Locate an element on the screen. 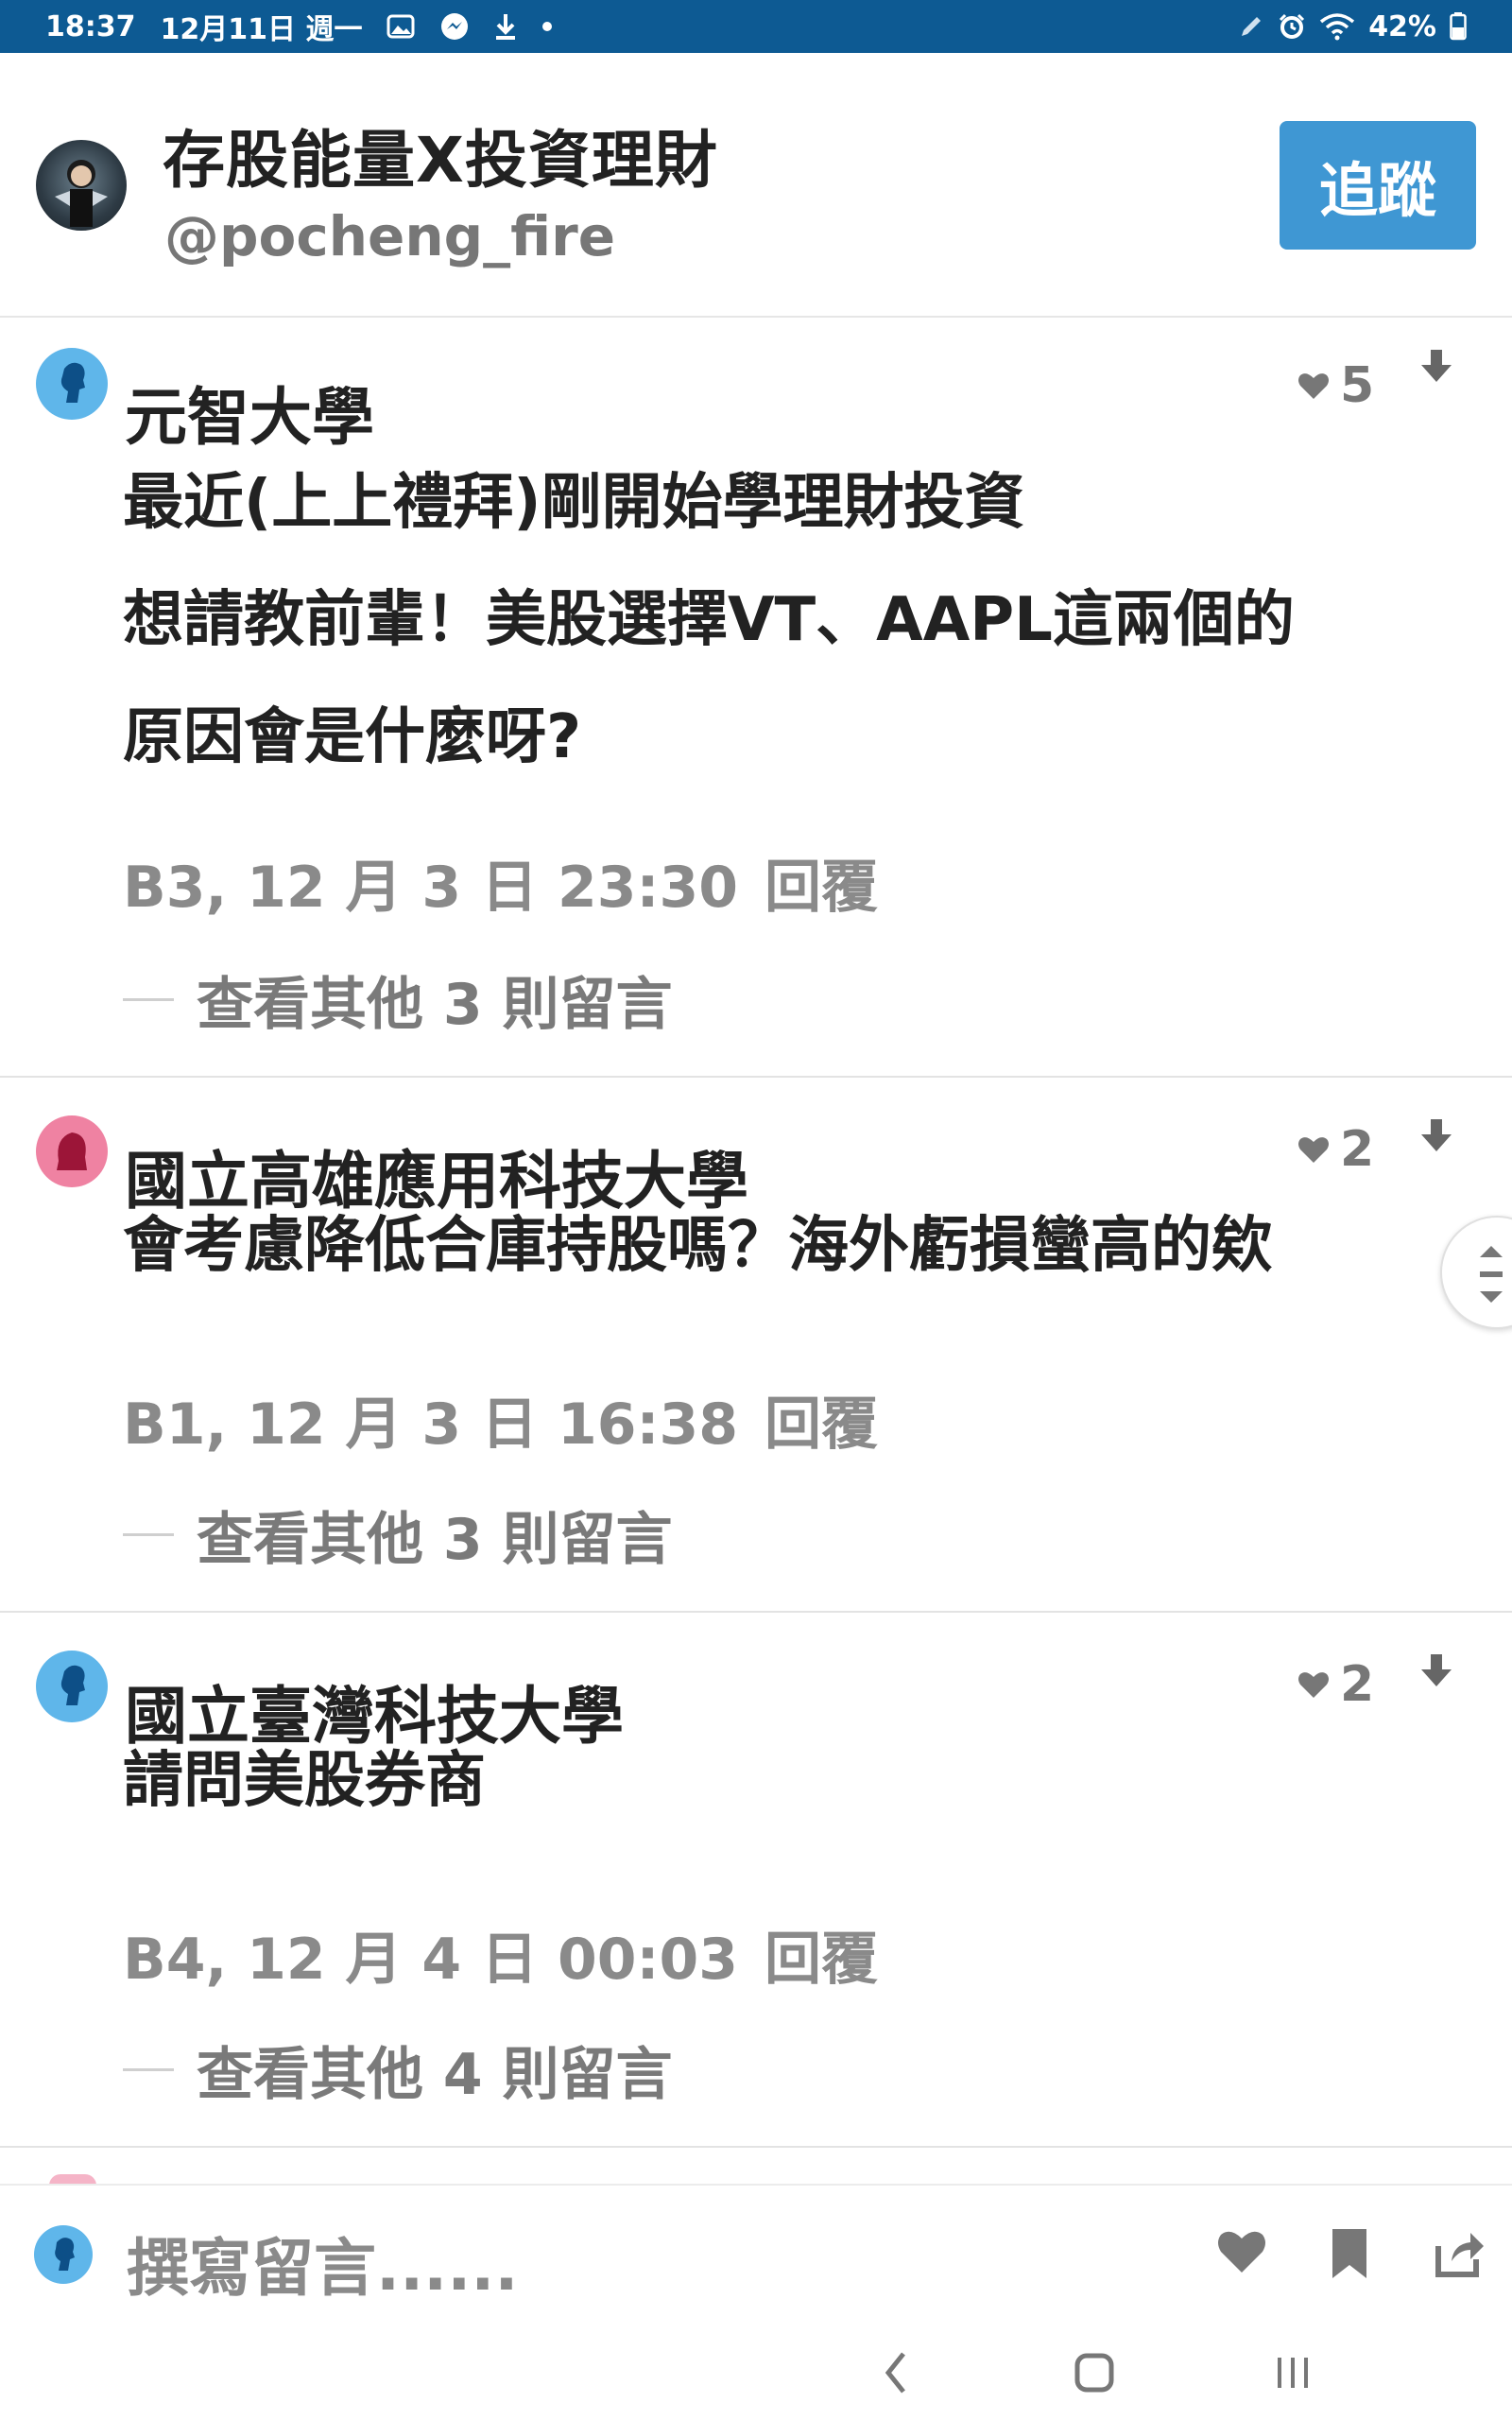 Image resolution: width=1512 pixels, height=2420 pixels. back-button is located at coordinates (895, 2374).